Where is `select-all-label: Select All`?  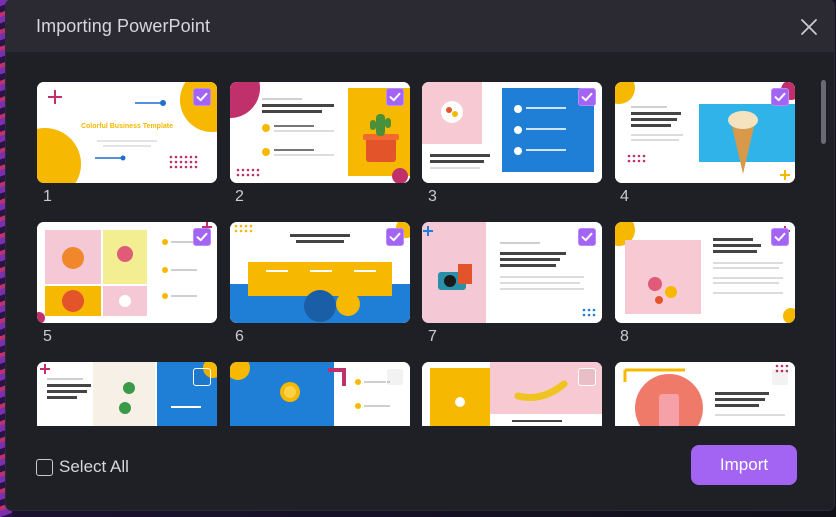
select-all-label: Select All is located at coordinates (94, 466).